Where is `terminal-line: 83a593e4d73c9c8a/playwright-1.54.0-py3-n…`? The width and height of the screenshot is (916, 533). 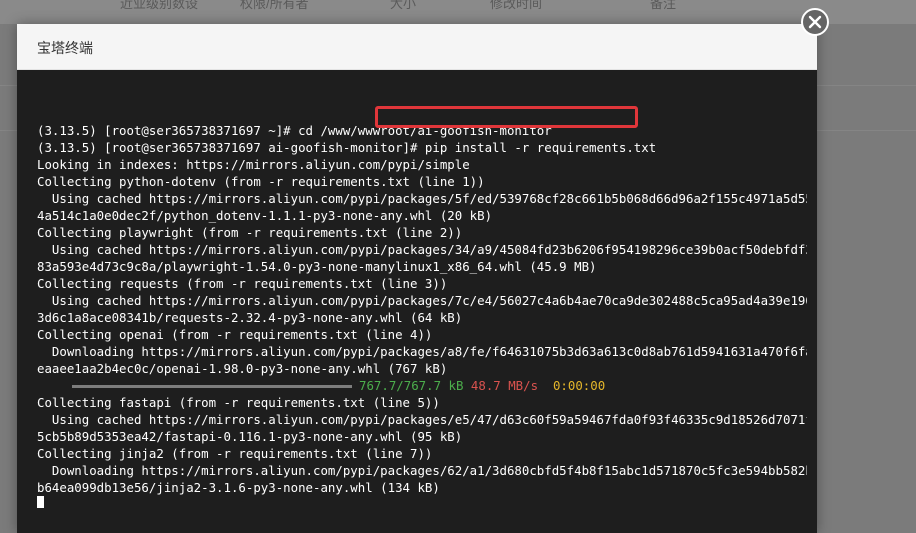
terminal-line: 83a593e4d73c9c8a/playwright-1.54.0-py3-n… is located at coordinates (317, 266).